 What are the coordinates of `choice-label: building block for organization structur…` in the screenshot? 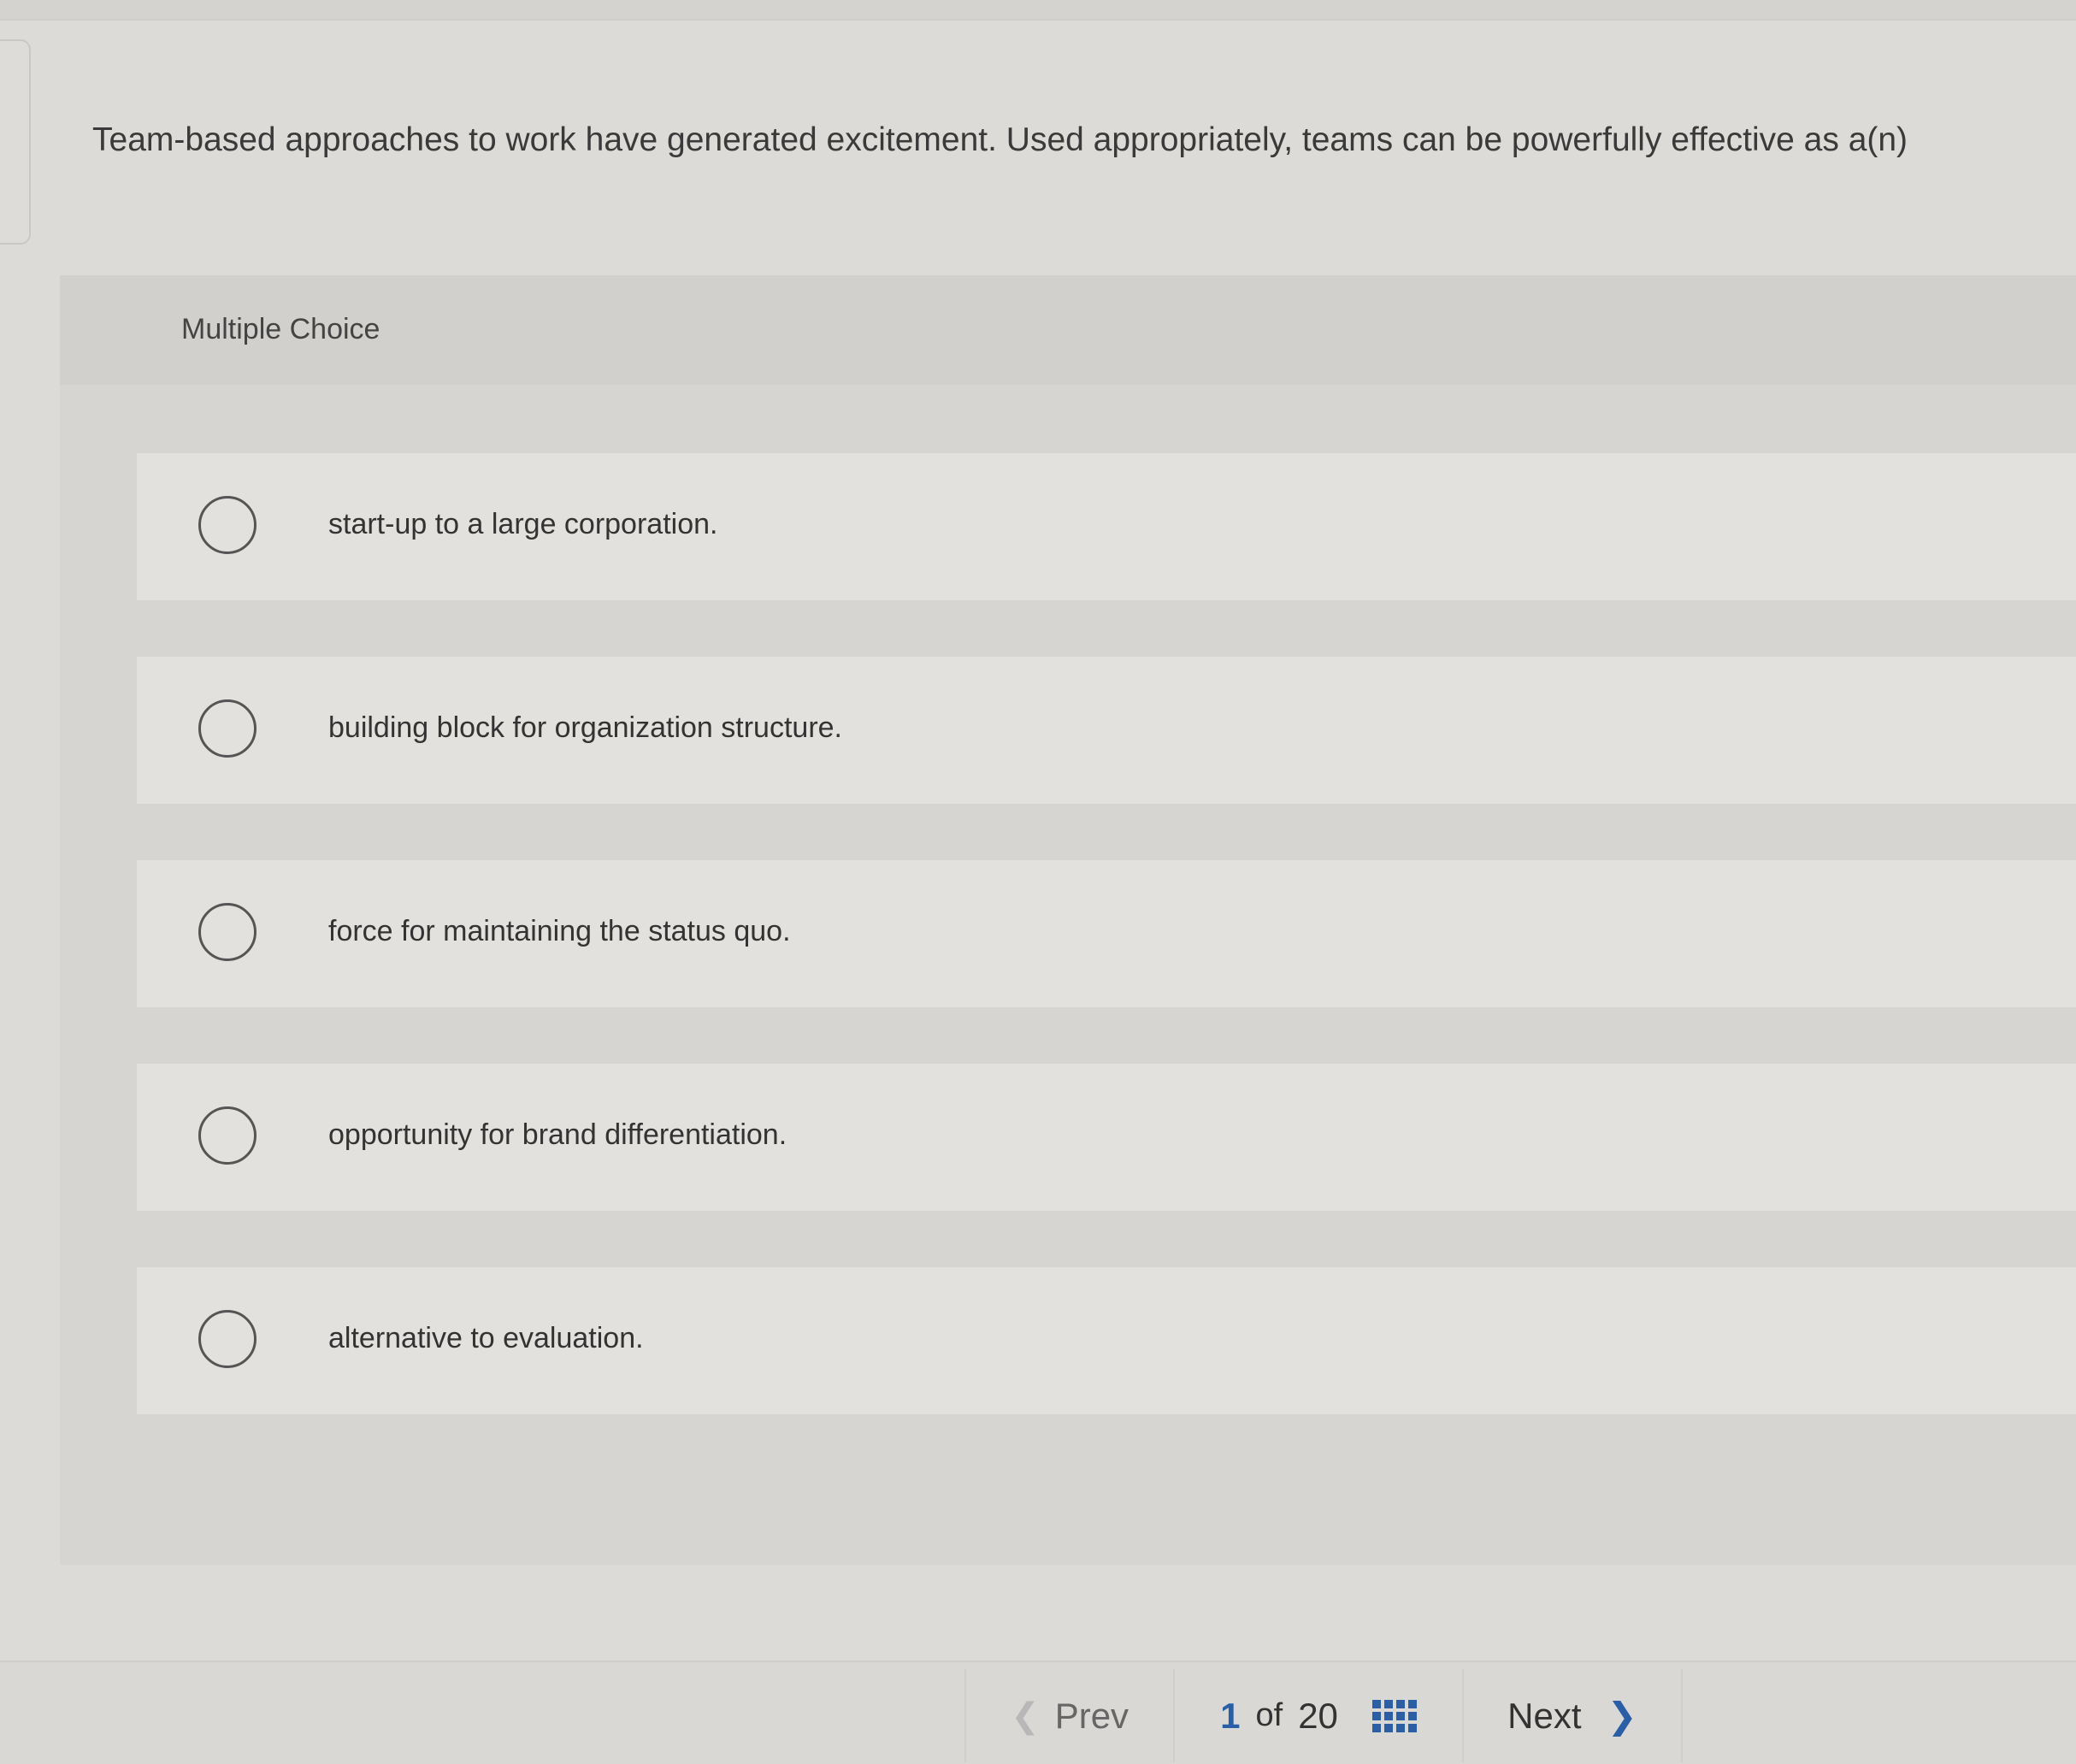 It's located at (585, 727).